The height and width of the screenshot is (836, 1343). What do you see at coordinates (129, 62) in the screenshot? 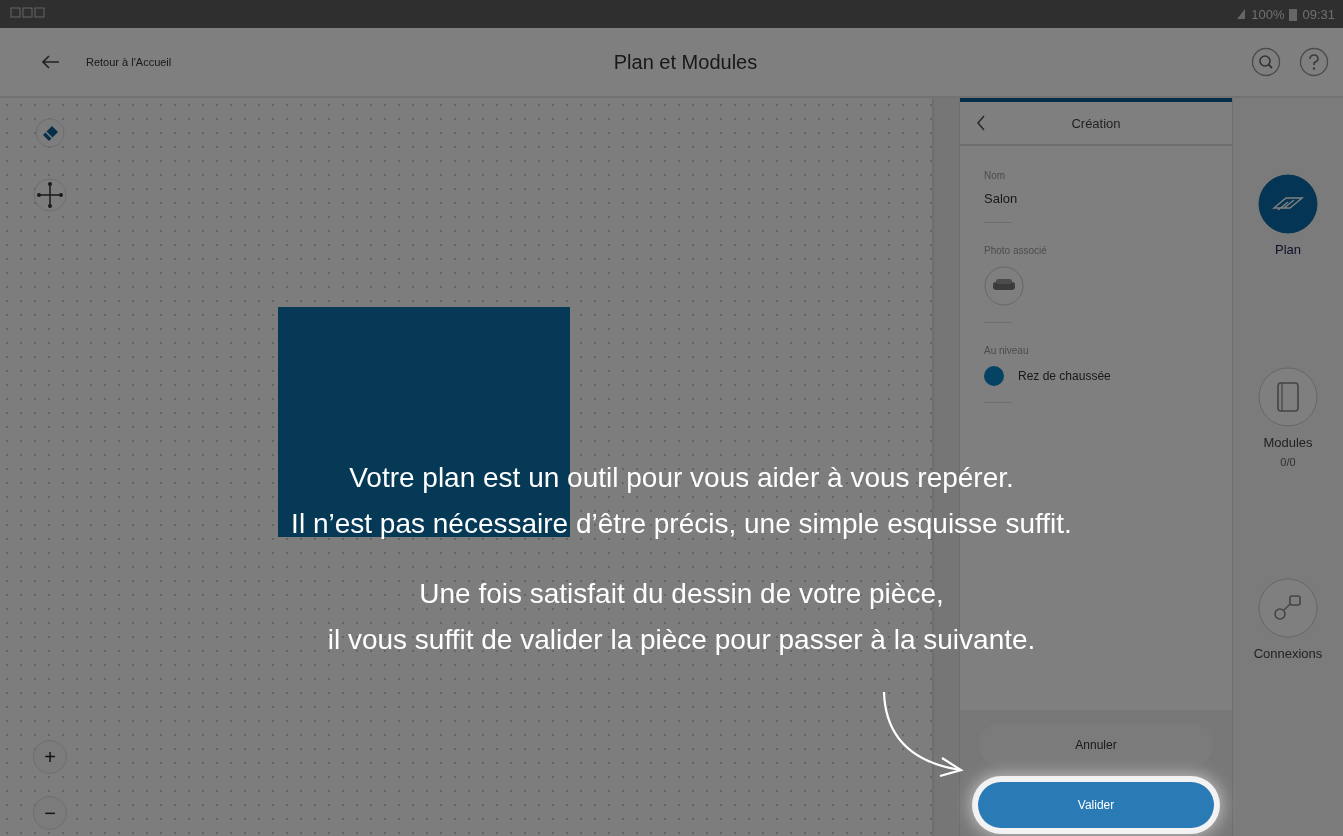
I see `back-link: Retour à l'Accueil` at bounding box center [129, 62].